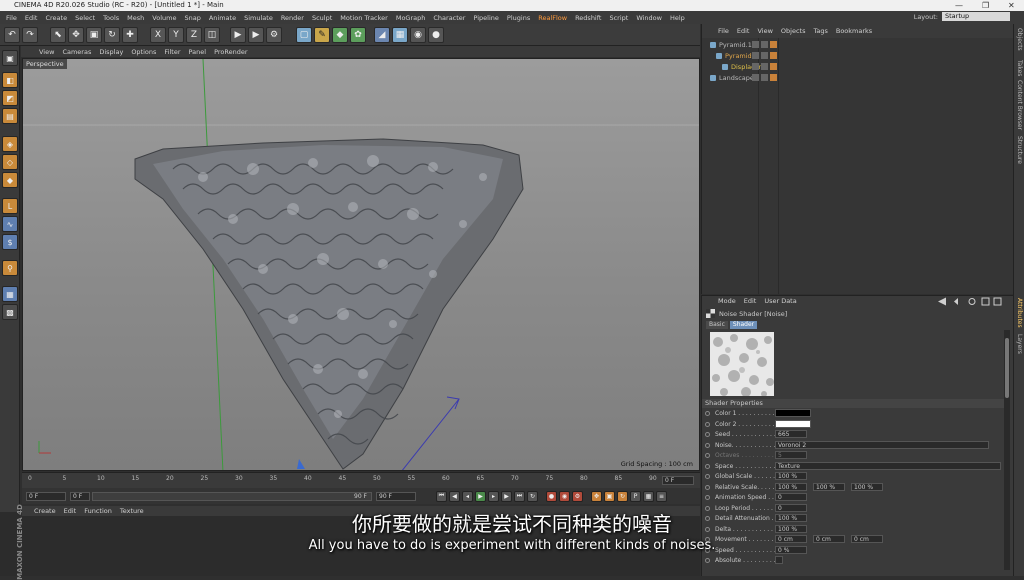 This screenshot has width=1024, height=580. Describe the element at coordinates (743, 45) in the screenshot. I see `object-row: Pyramid.1` at that location.